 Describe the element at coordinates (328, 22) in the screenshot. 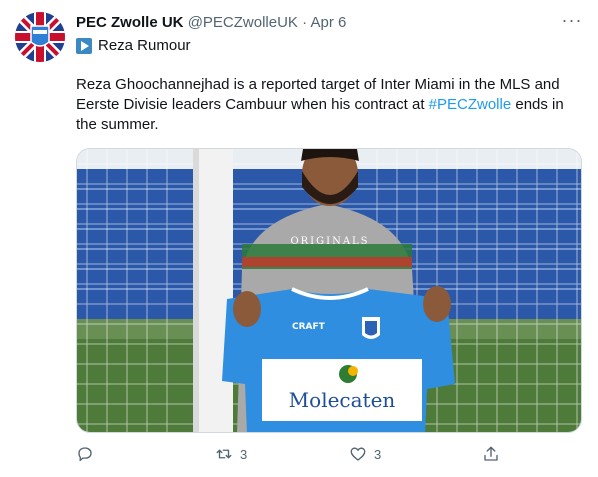

I see `tweet-date: Apr 6` at that location.